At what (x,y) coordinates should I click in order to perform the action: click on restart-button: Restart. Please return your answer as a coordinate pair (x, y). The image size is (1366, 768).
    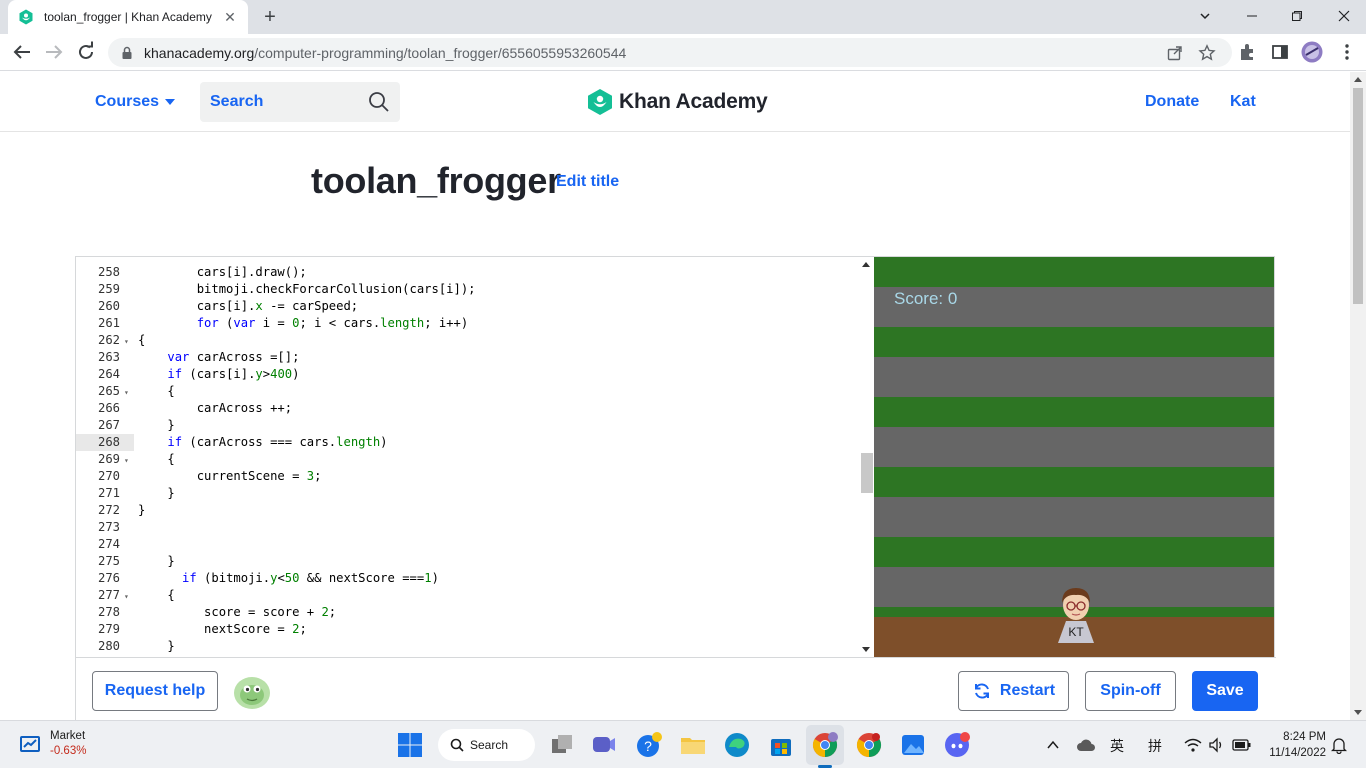
    Looking at the image, I should click on (1013, 691).